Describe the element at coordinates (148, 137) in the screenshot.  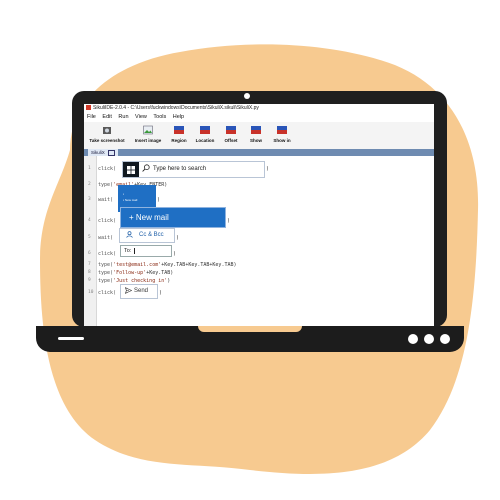
I see `insert-image-button: Insert image` at that location.